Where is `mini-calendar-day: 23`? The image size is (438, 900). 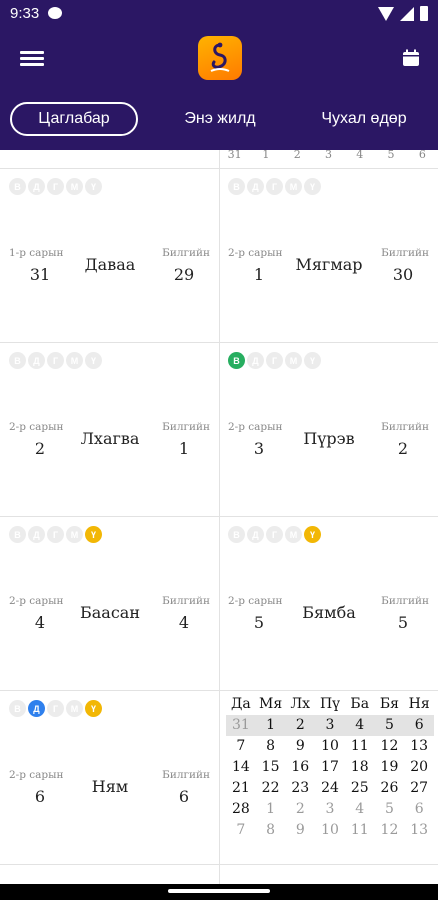
mini-calendar-day: 23 is located at coordinates (300, 788).